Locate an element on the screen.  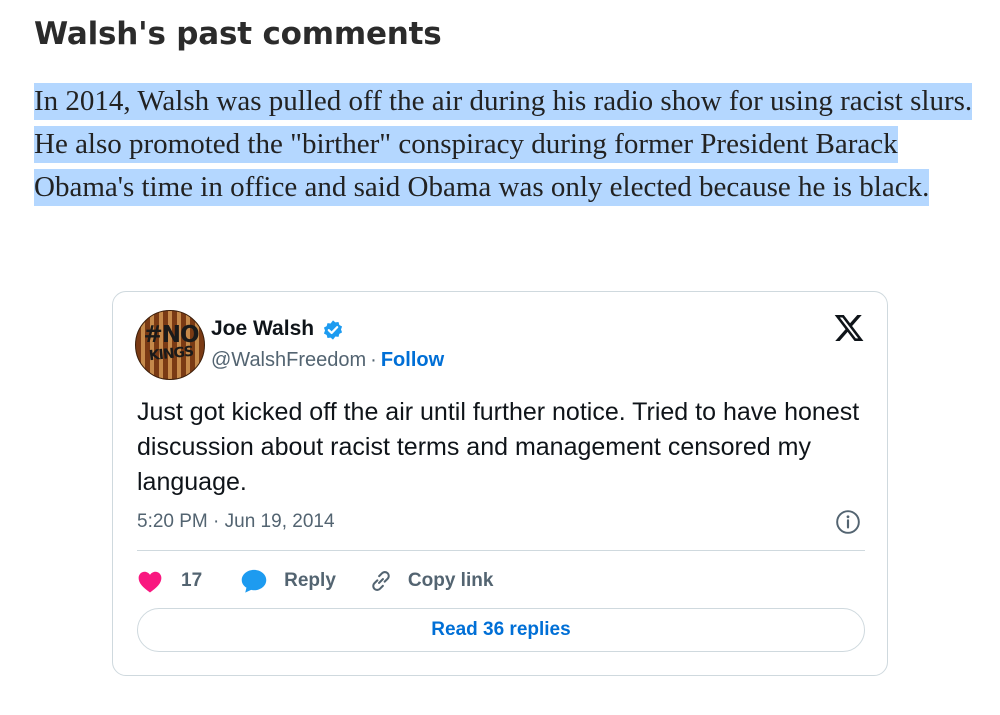
like-button: 17 is located at coordinates (169, 581).